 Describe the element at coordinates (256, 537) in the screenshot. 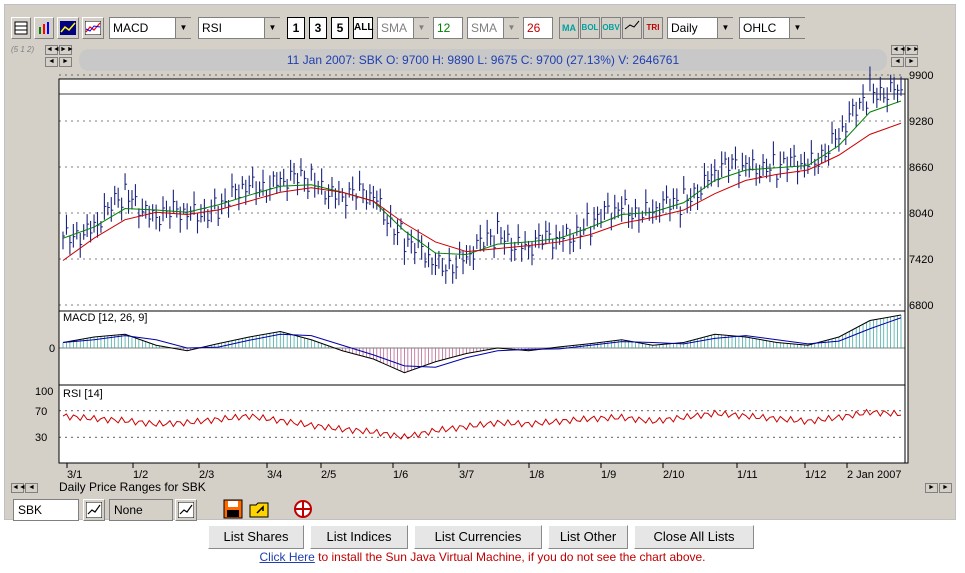

I see `list-shares-button: List Shares` at that location.